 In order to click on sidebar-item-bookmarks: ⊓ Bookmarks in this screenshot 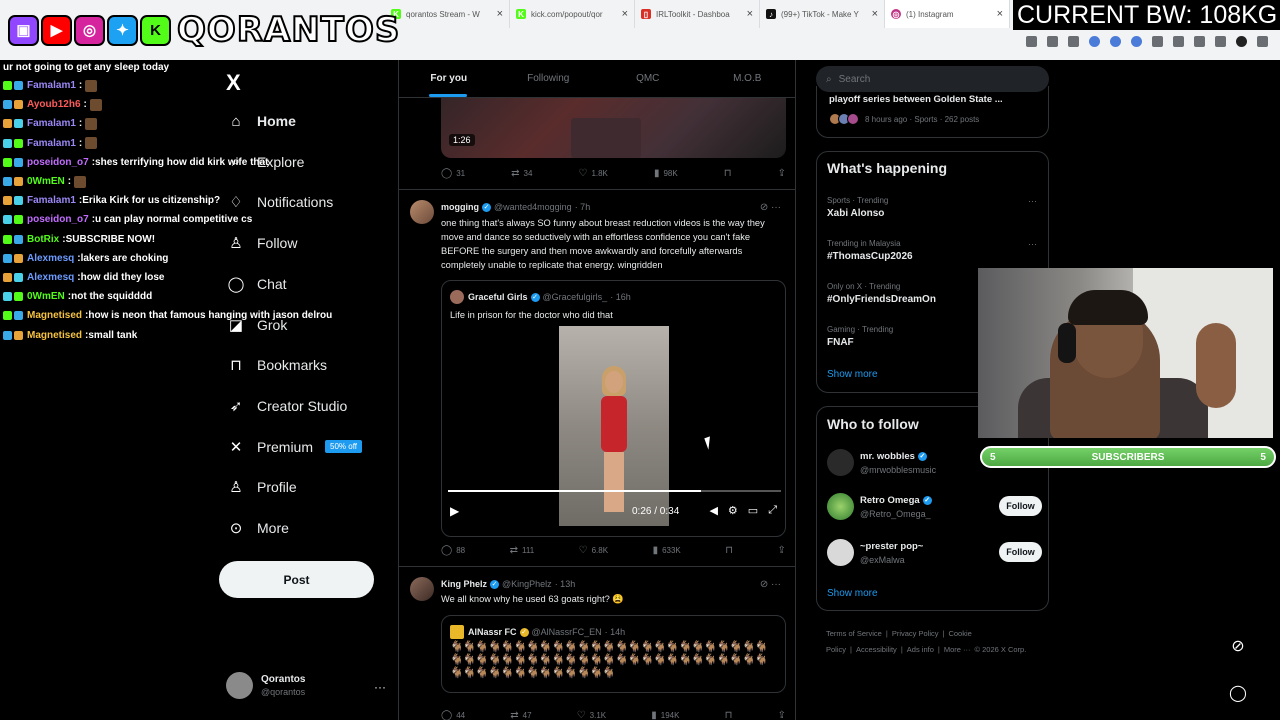, I will do `click(277, 365)`.